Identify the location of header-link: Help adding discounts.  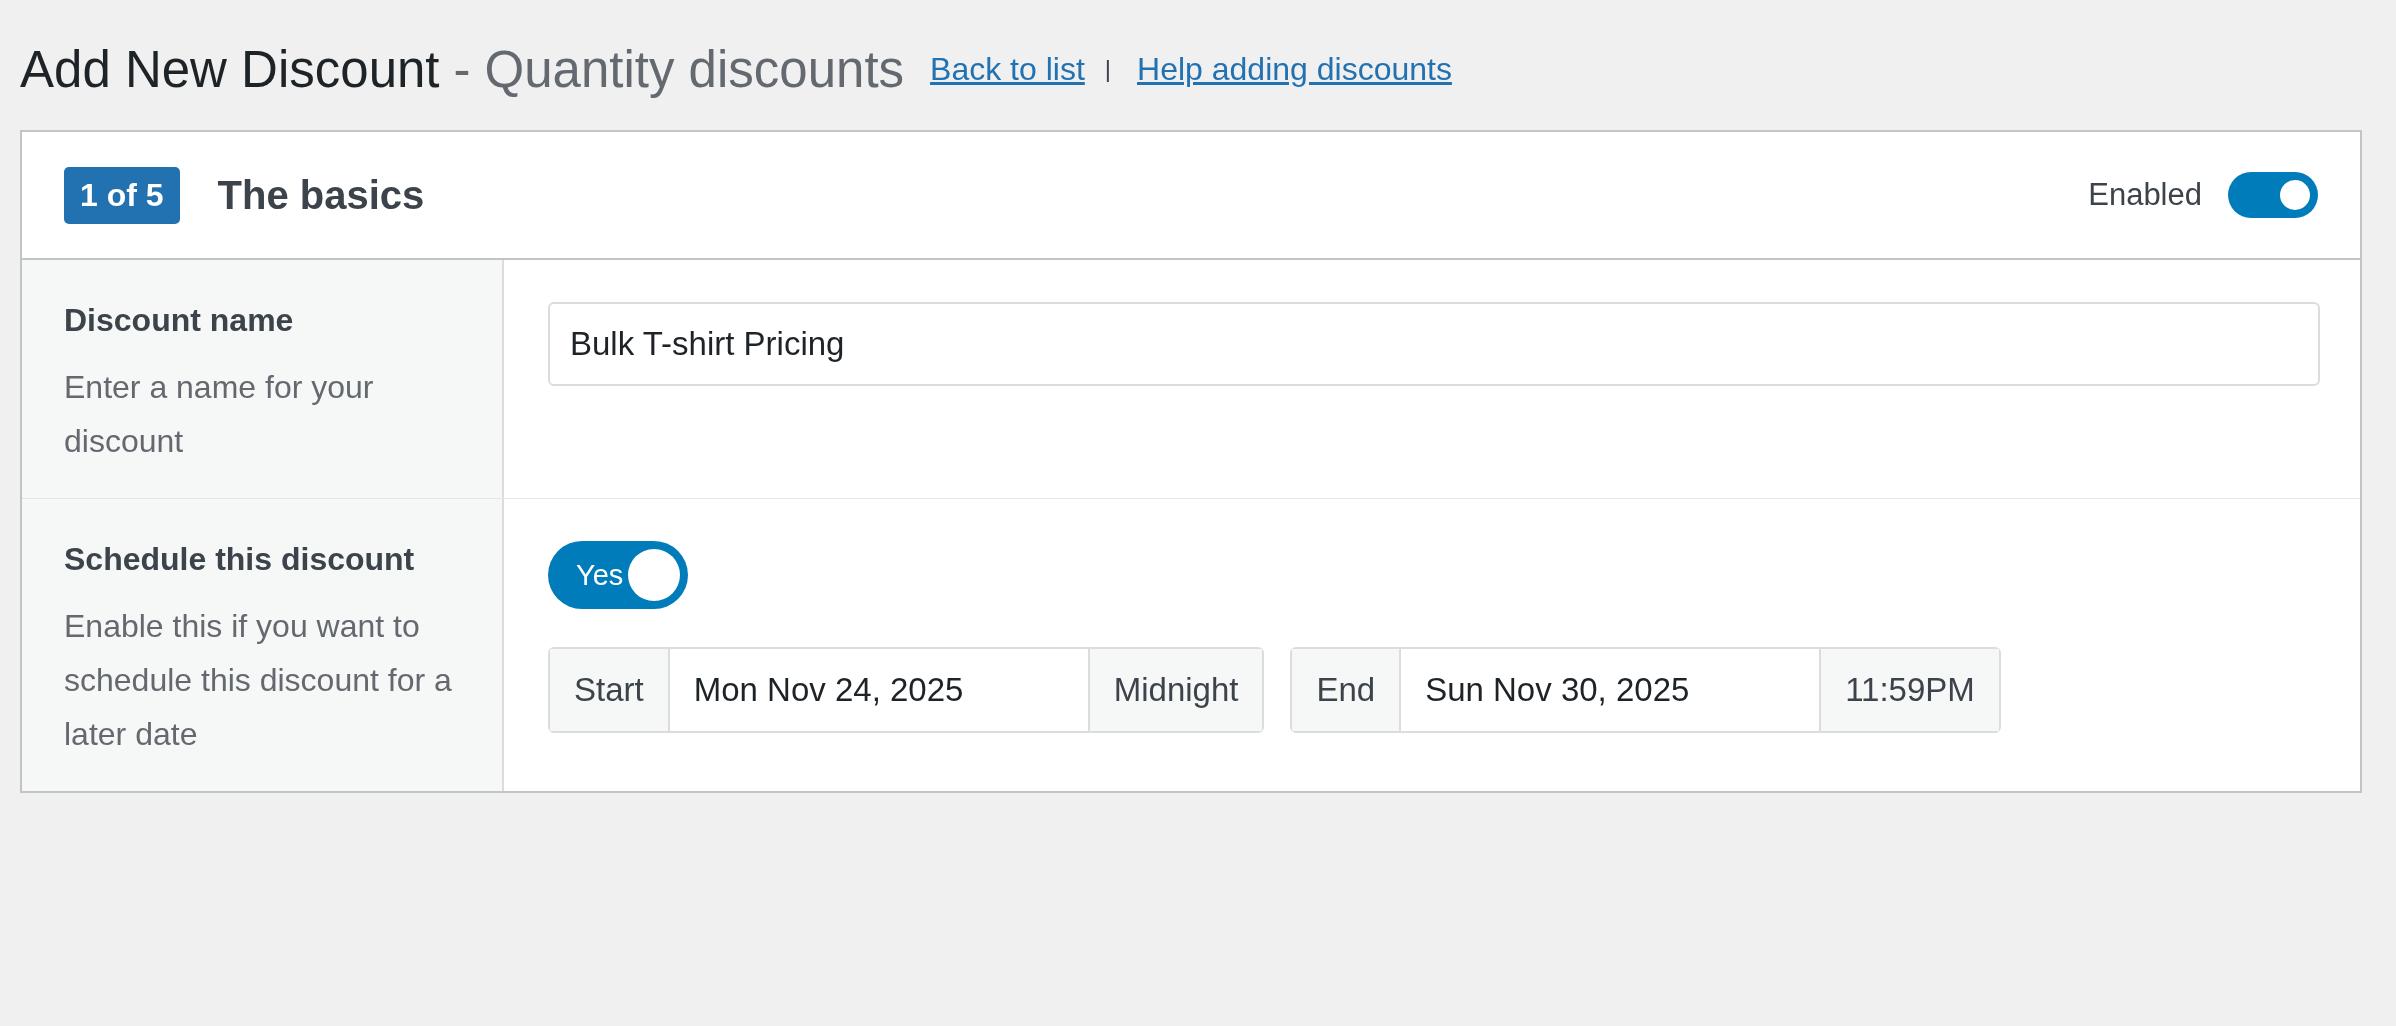
(1294, 69).